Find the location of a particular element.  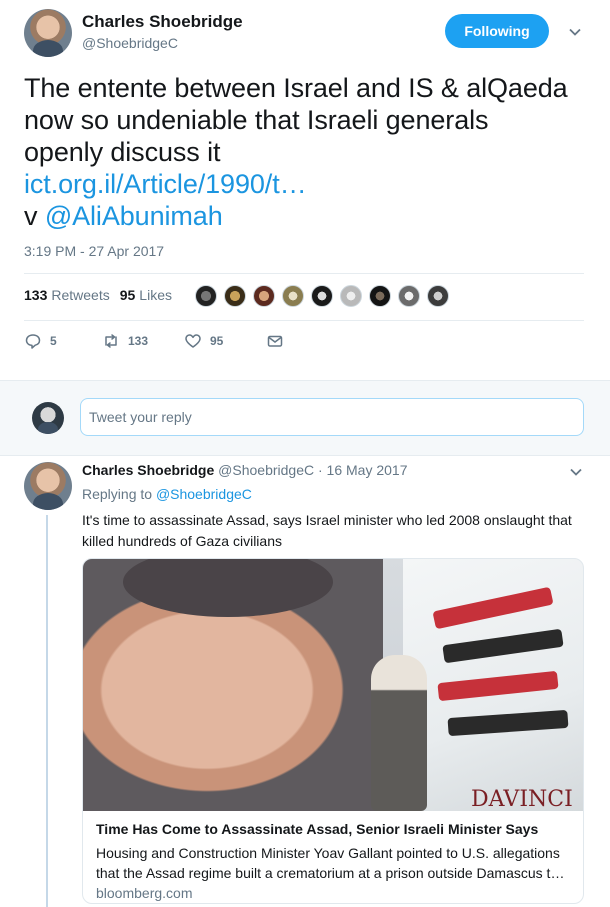

reply-input: Tweet your reply is located at coordinates (332, 417).